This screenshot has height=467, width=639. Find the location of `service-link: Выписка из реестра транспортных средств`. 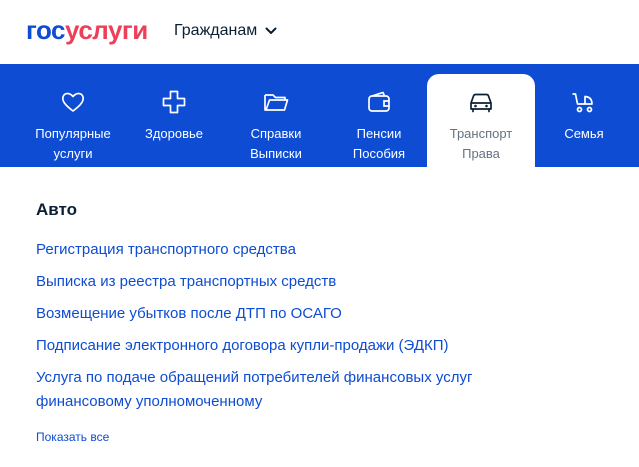

service-link: Выписка из реестра транспортных средств is located at coordinates (331, 282).